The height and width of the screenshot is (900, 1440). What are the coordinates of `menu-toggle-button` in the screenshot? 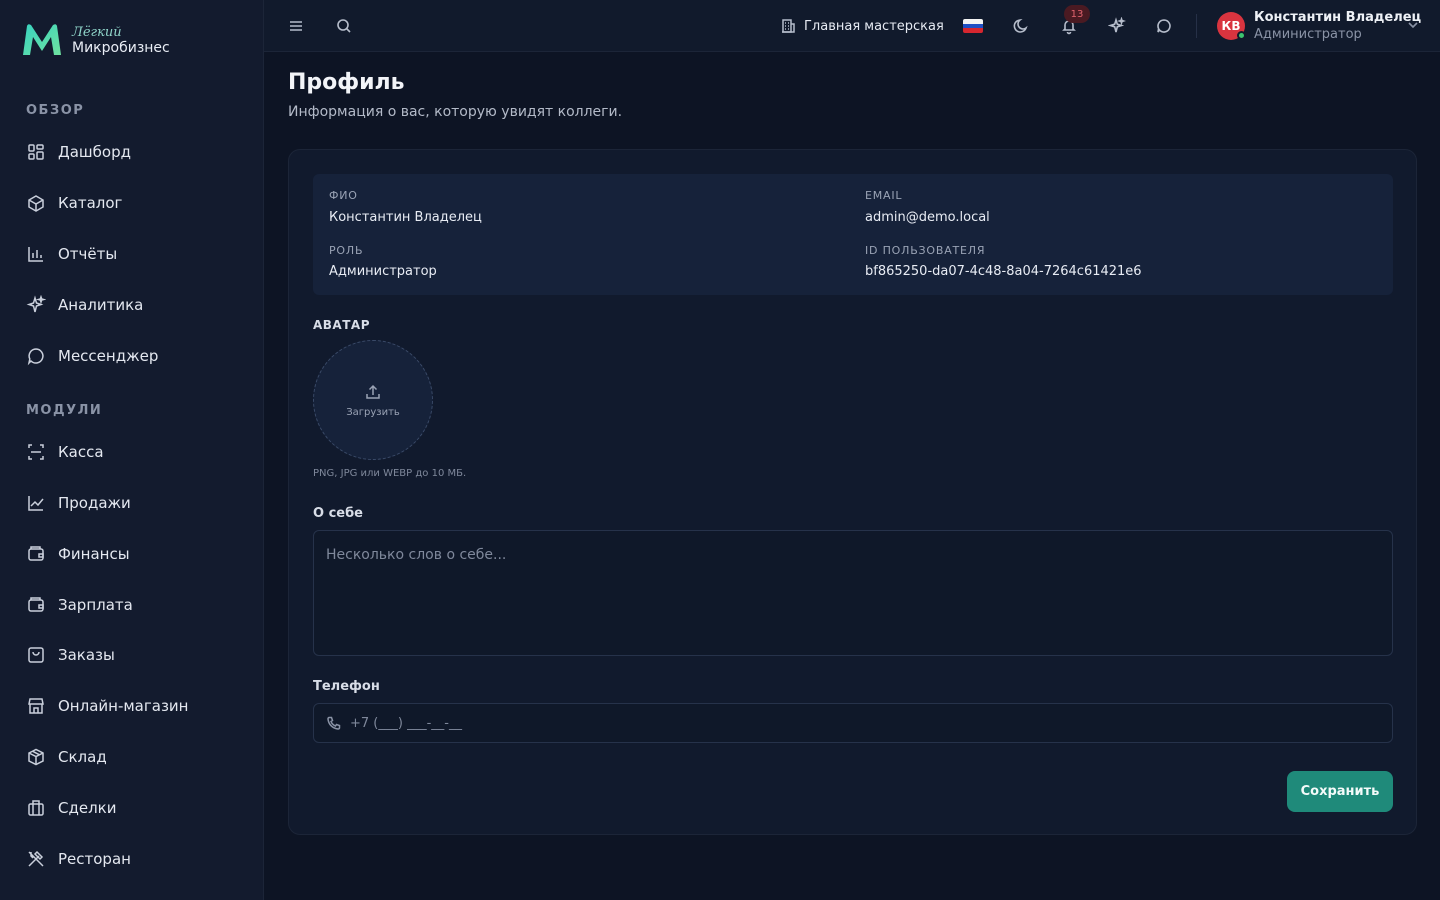 It's located at (296, 26).